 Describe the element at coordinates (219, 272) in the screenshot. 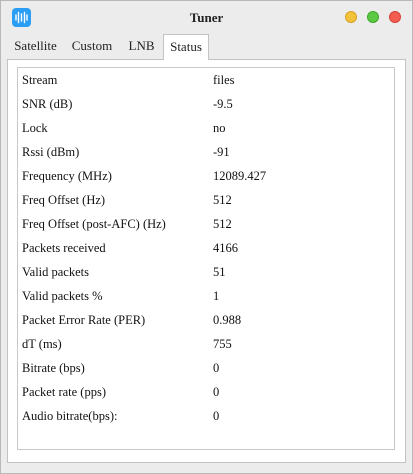

I see `row-value: 51` at that location.